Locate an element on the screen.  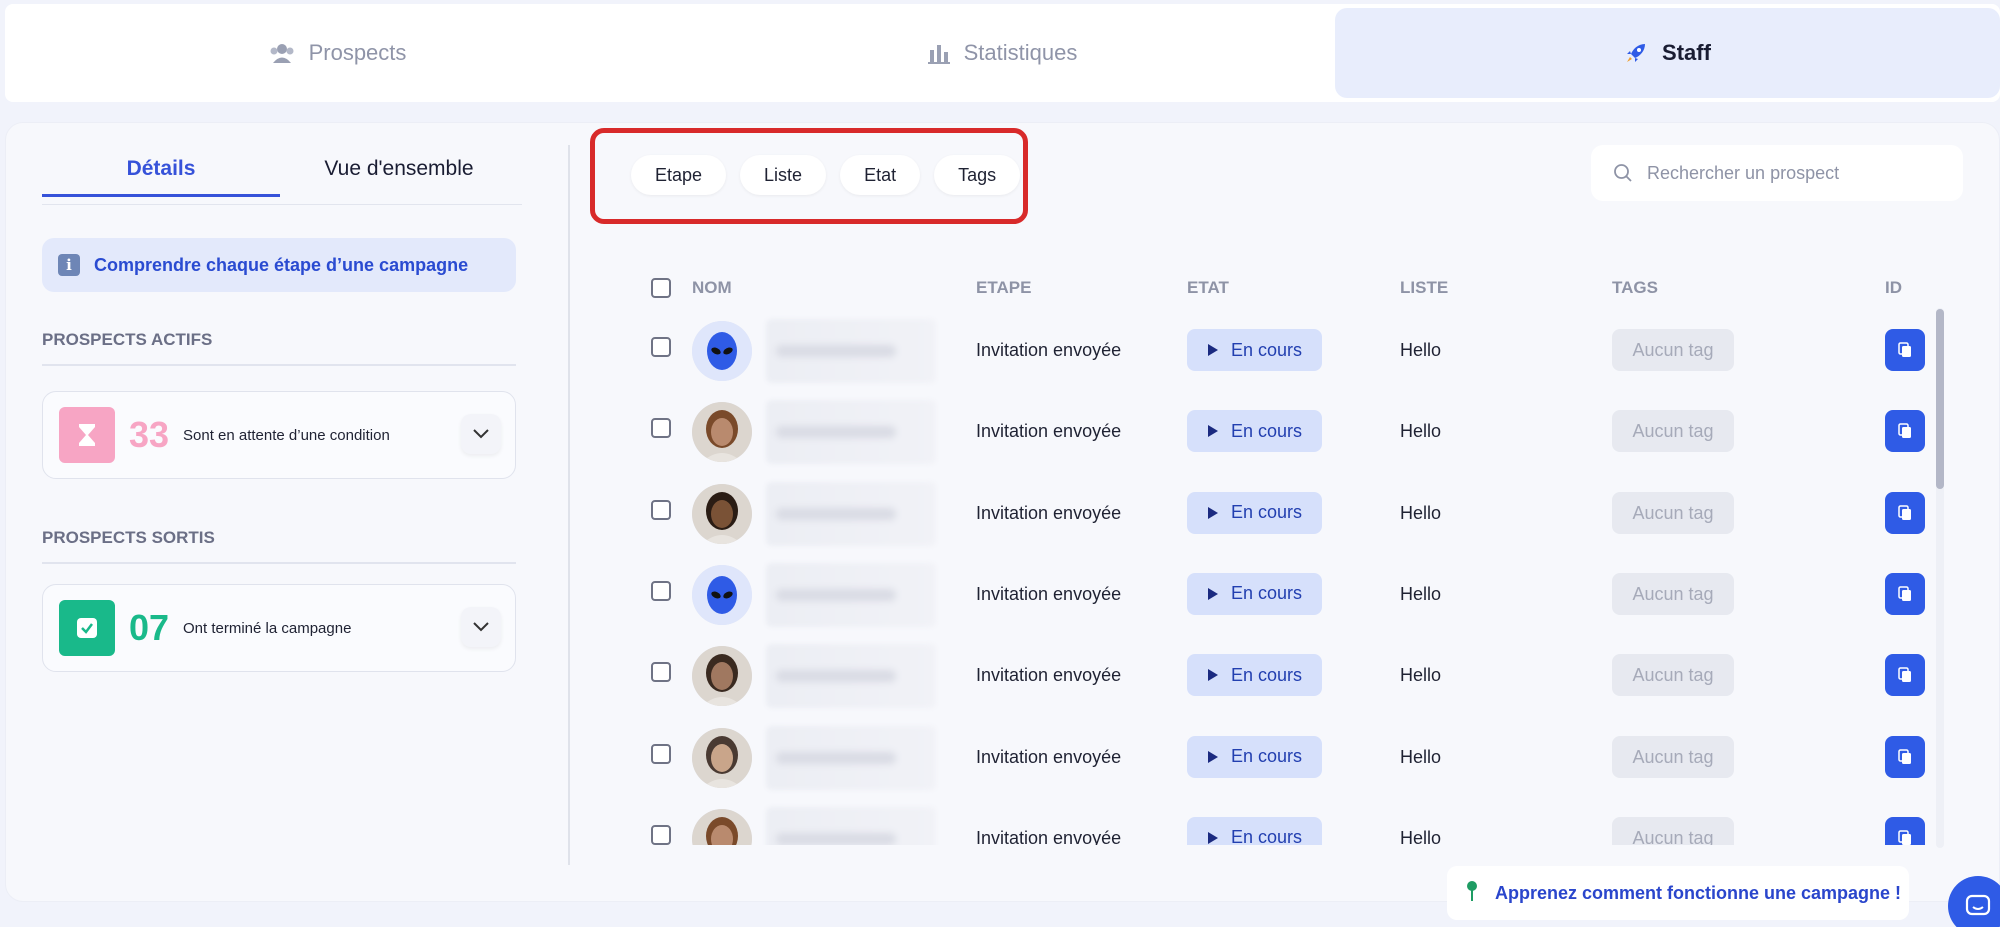
info-icon: i is located at coordinates (69, 265).